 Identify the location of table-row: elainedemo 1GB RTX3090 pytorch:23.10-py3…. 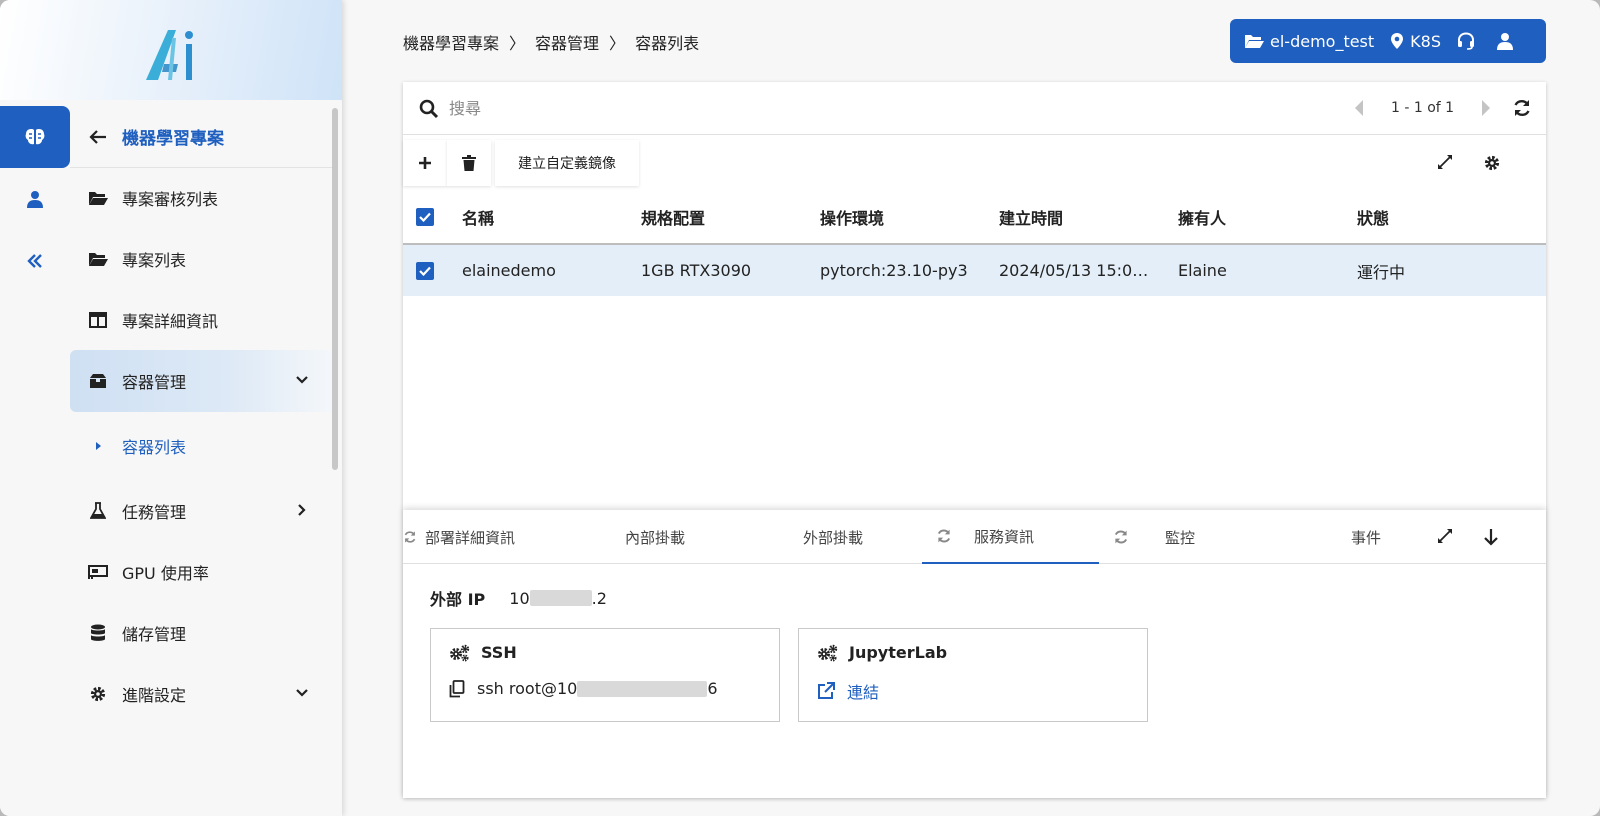
(974, 270).